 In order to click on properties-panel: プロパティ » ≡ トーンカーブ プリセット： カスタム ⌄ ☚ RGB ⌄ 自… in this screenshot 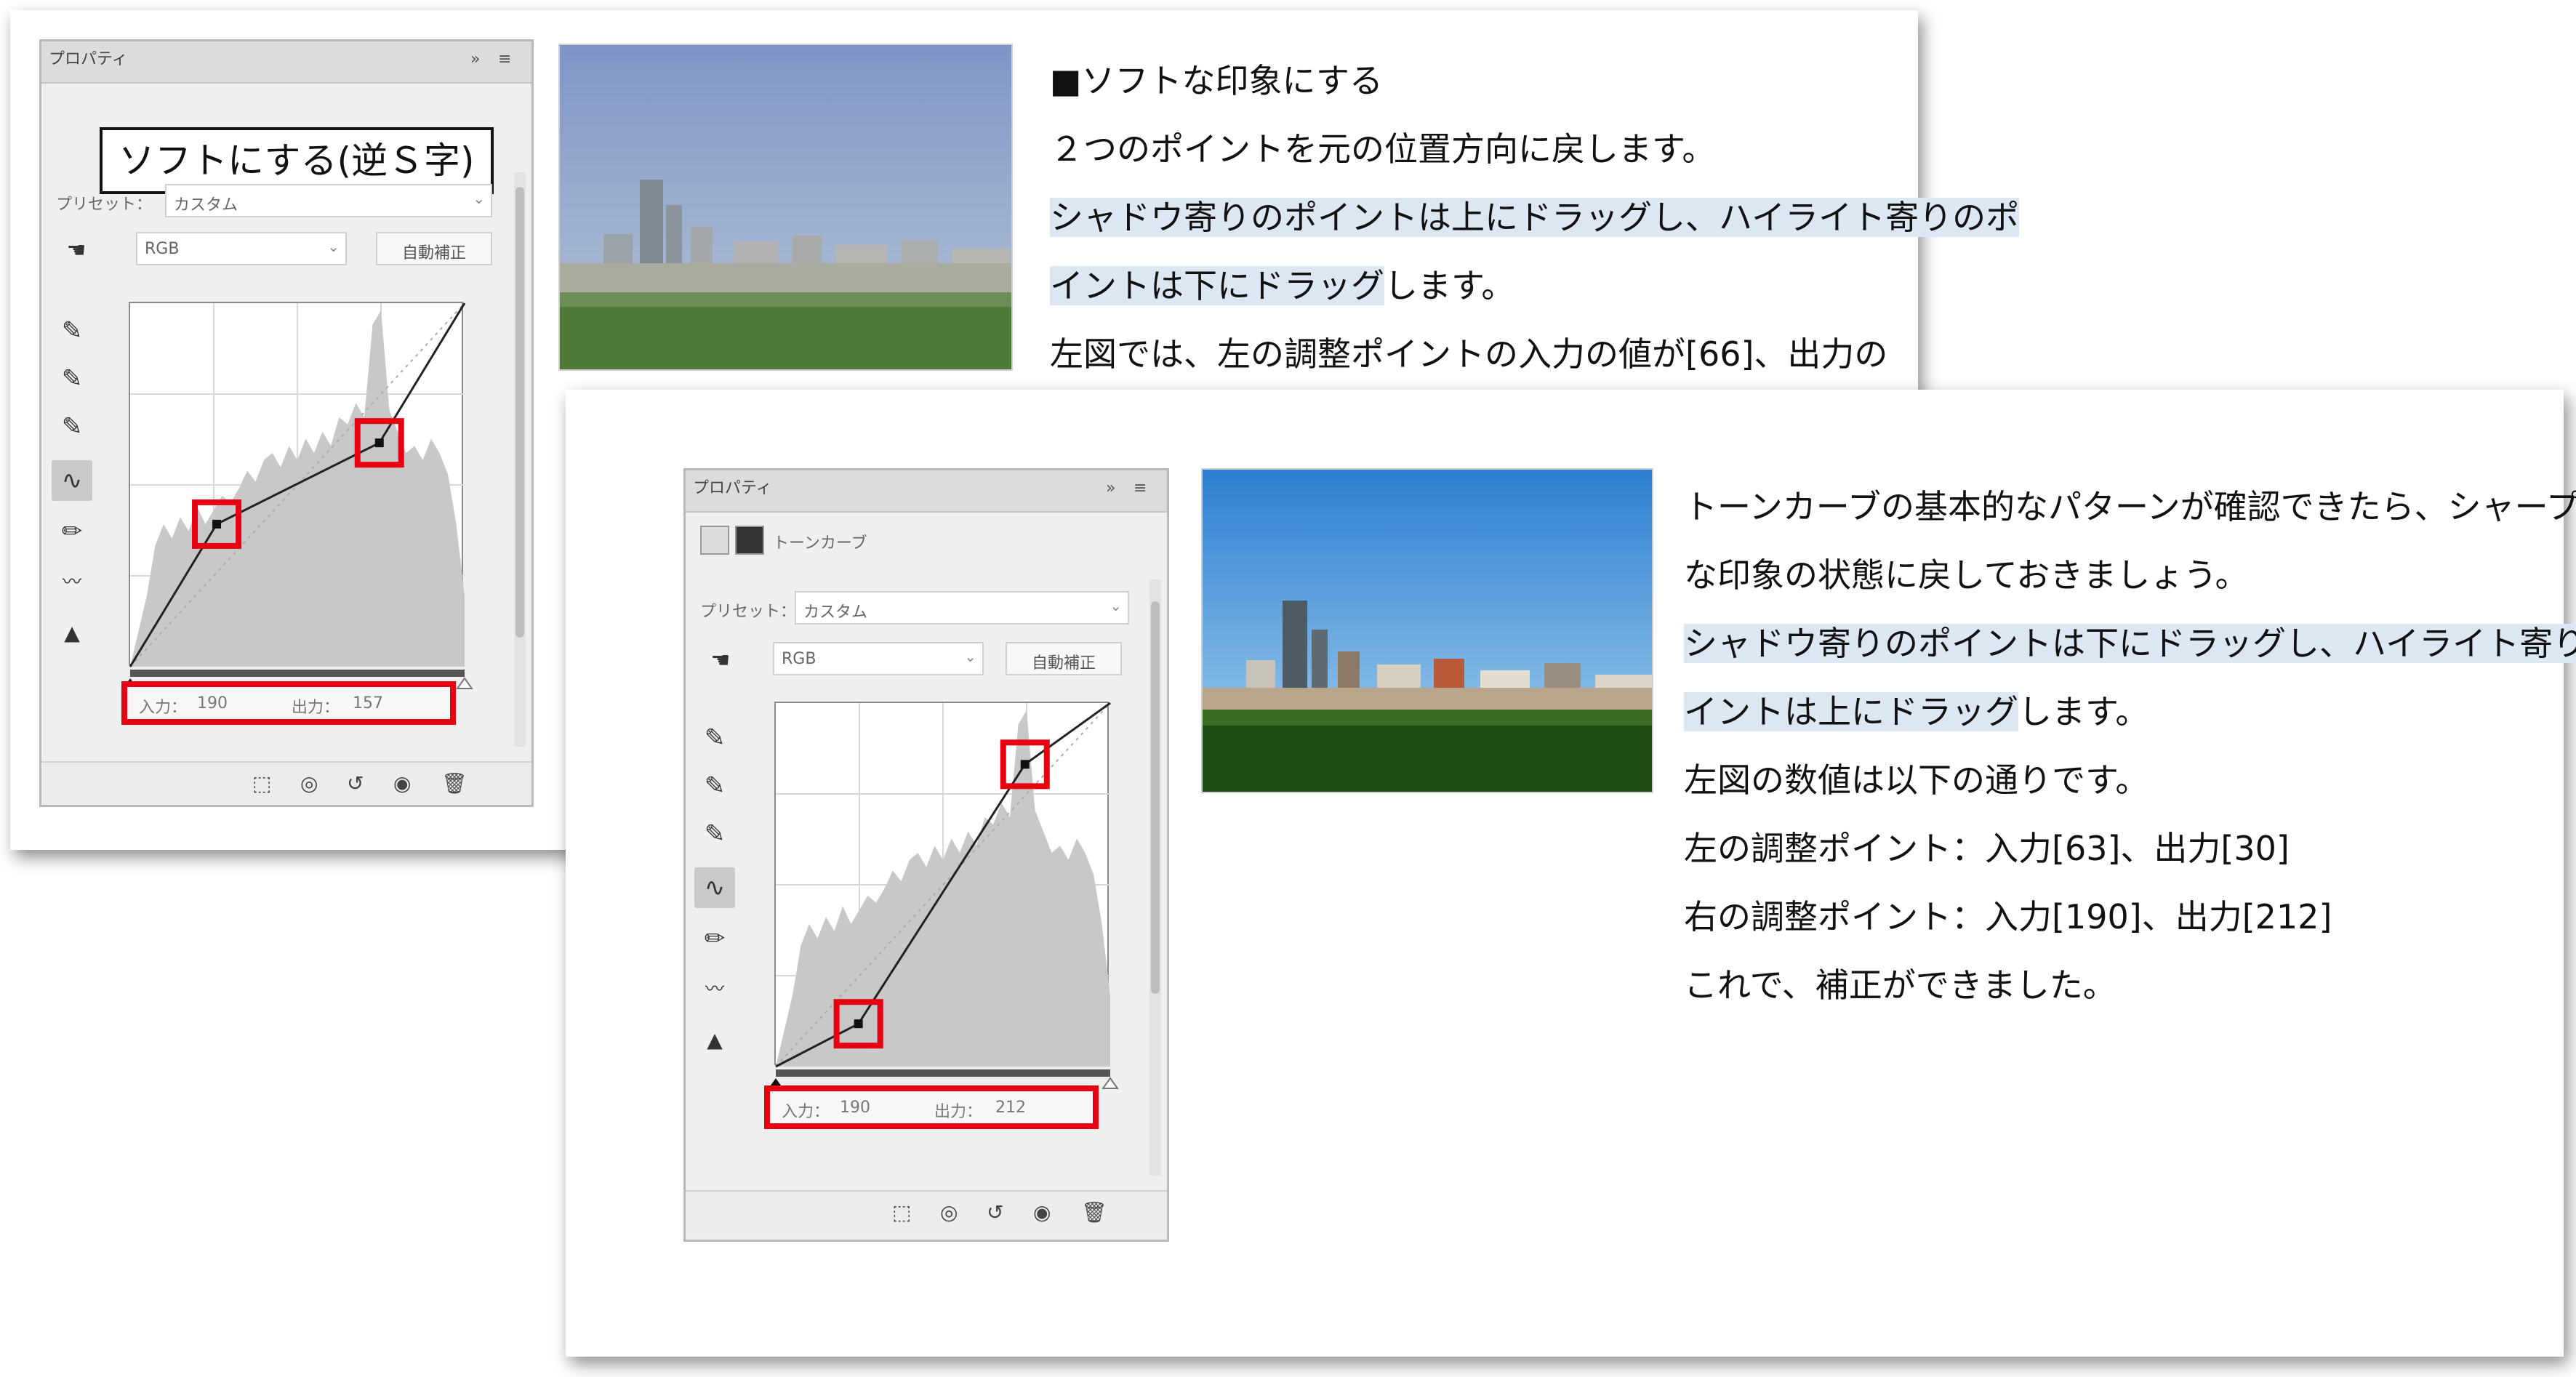, I will do `click(926, 855)`.